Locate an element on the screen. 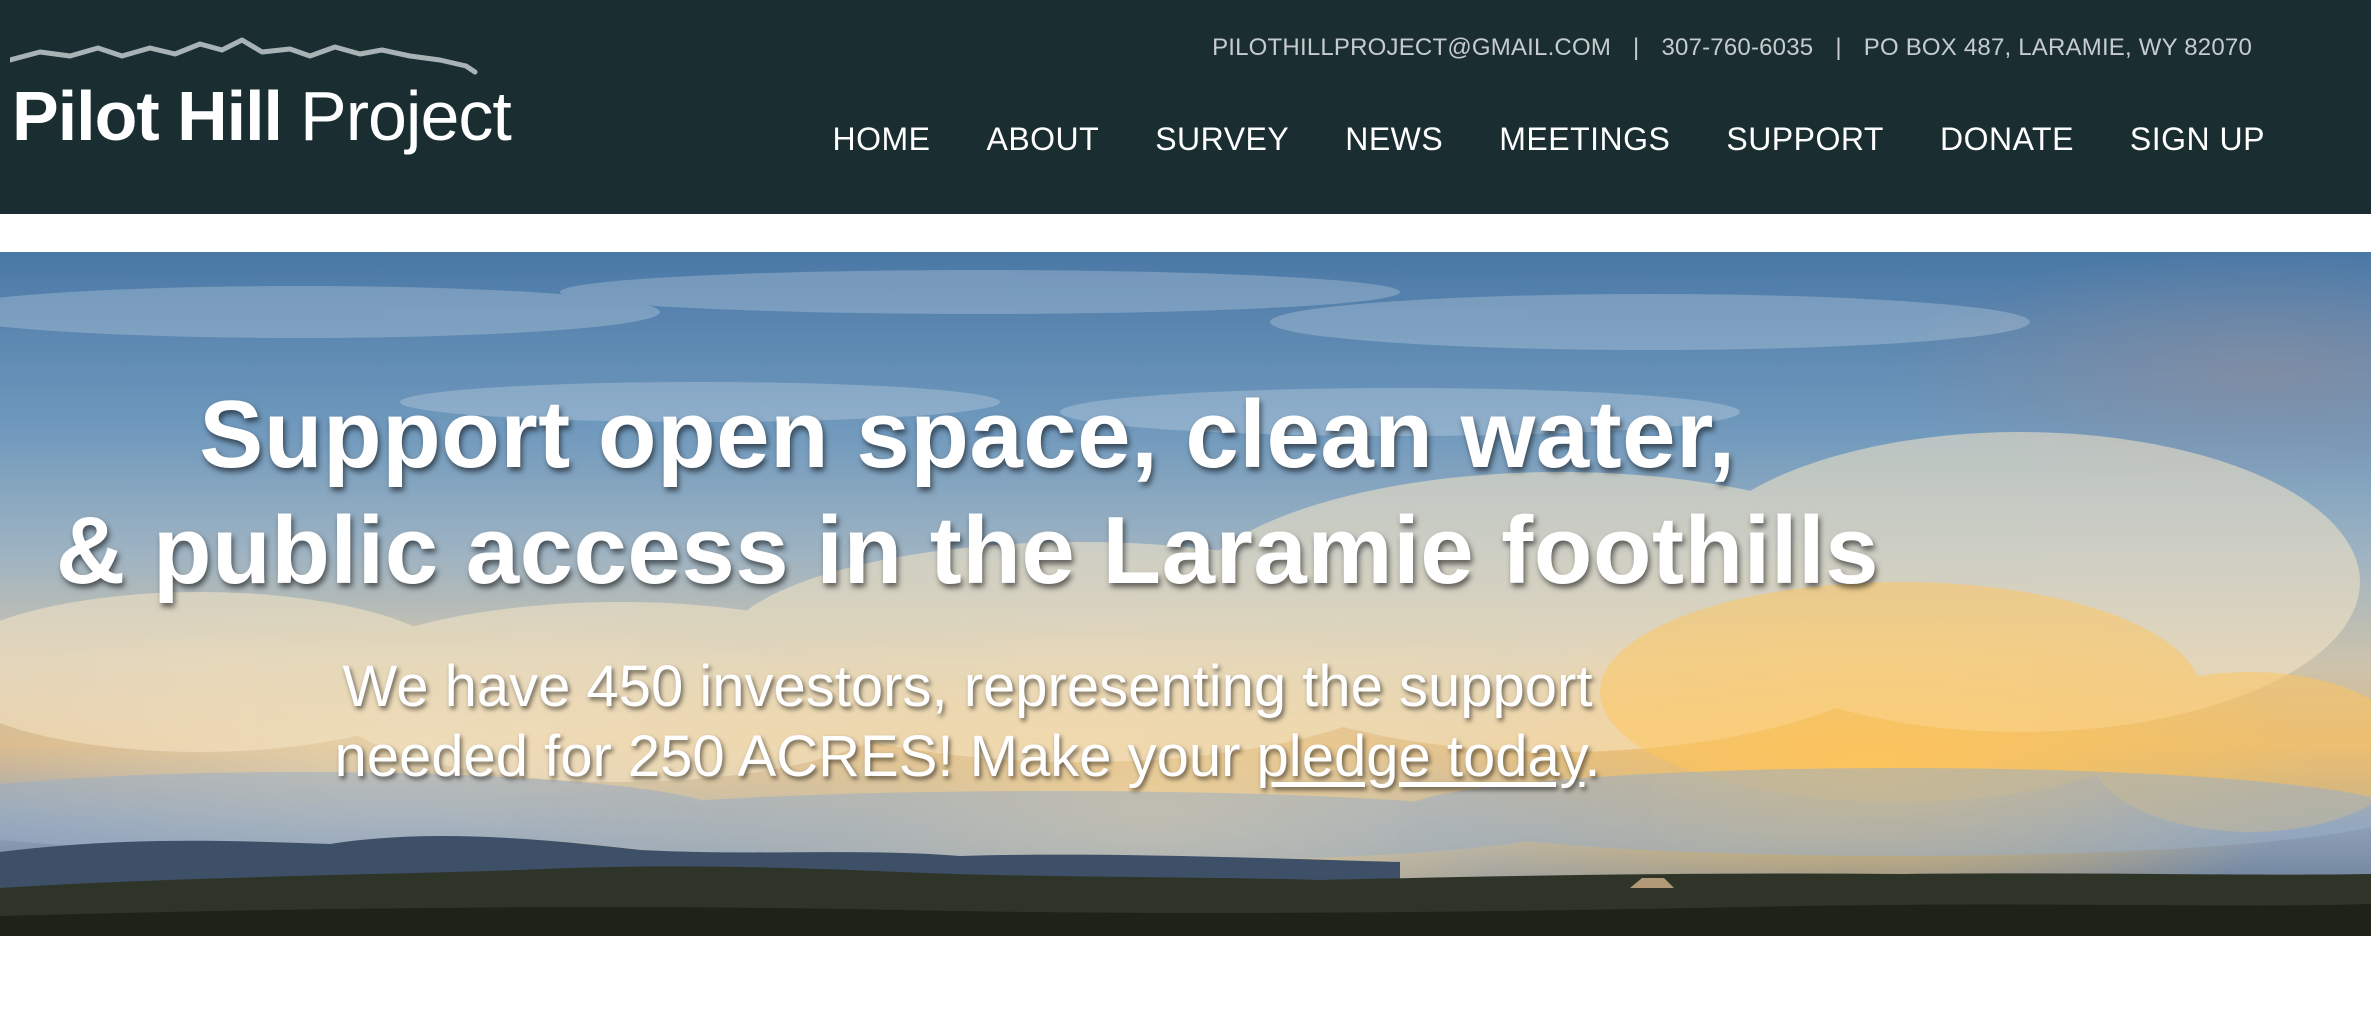 The height and width of the screenshot is (1036, 2371). hero-headline-line-2: & public access in the Laramie foothills is located at coordinates (967, 550).